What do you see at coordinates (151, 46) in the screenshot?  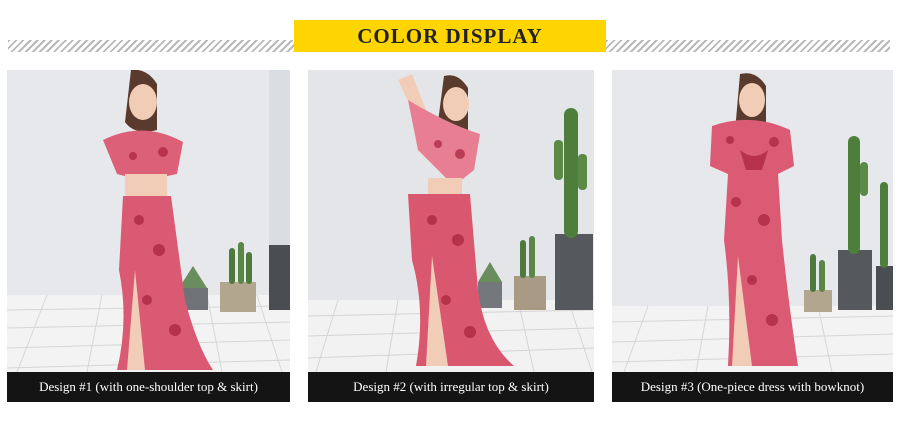 I see `header-stripe-left` at bounding box center [151, 46].